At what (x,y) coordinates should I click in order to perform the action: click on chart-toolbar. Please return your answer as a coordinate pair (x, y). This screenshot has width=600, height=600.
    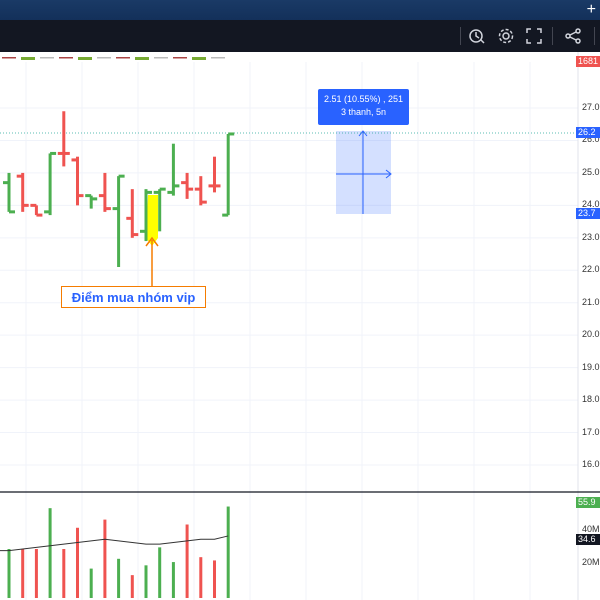
    Looking at the image, I should click on (300, 36).